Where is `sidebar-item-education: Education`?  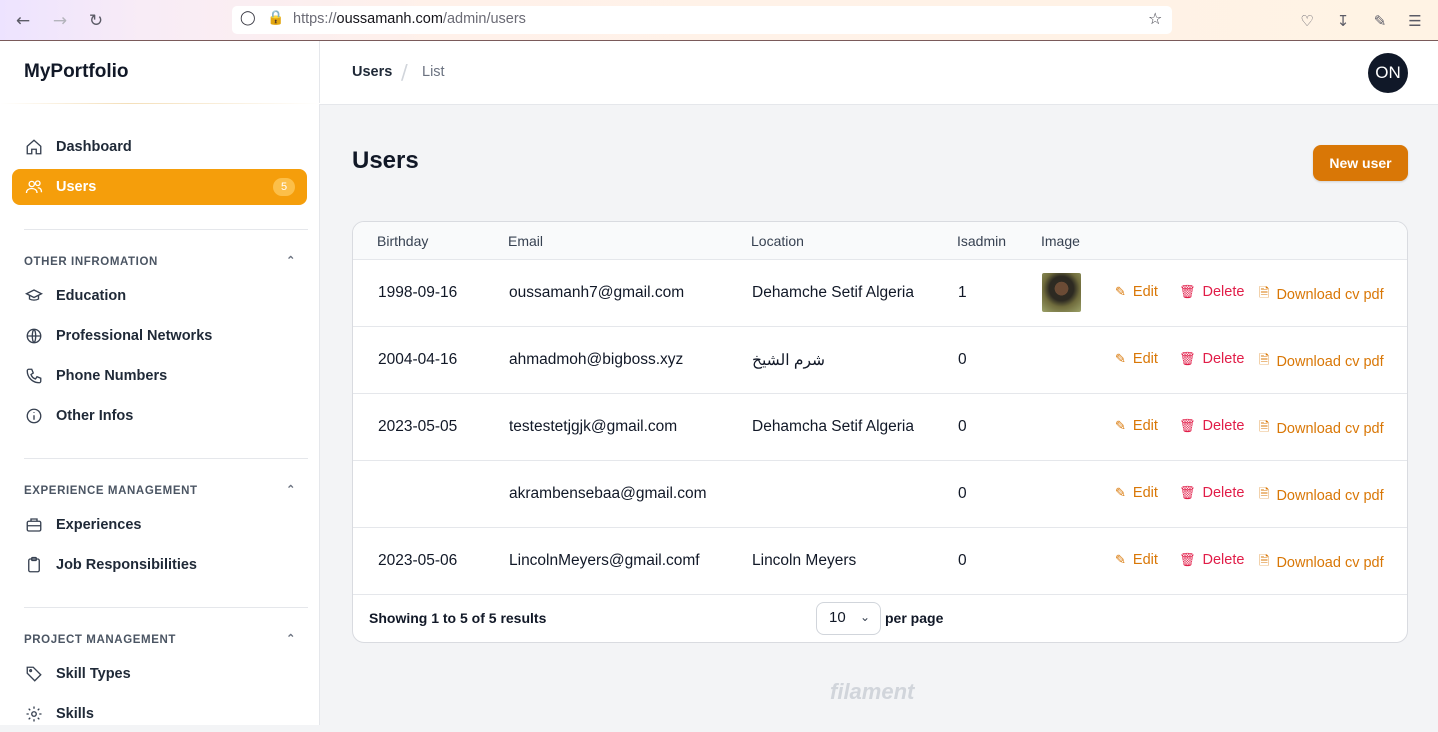
sidebar-item-education: Education is located at coordinates (159, 296).